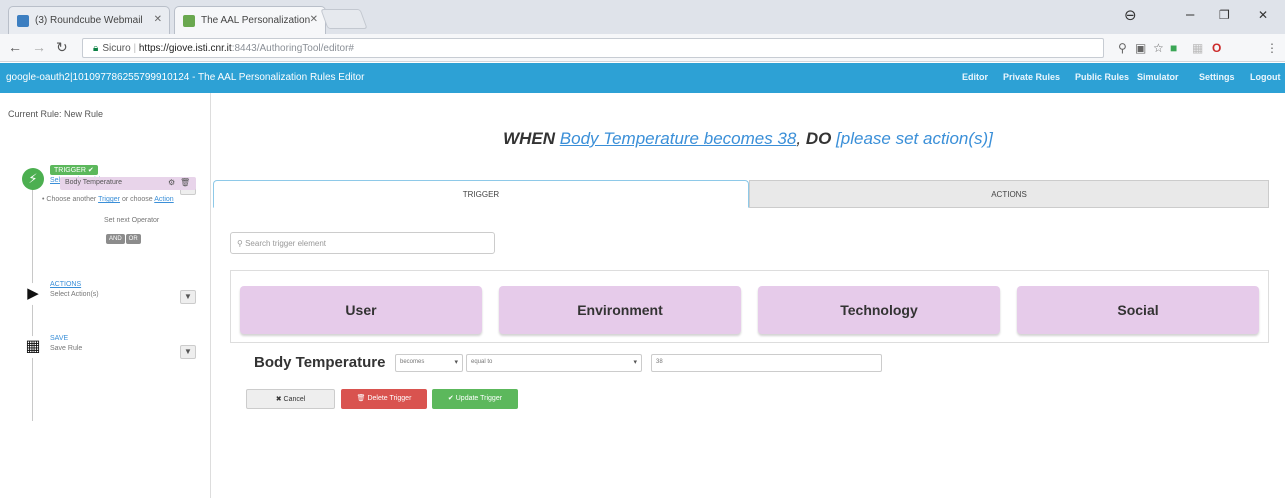 The height and width of the screenshot is (498, 1285). I want to click on nav-settings: Settings, so click(1217, 77).